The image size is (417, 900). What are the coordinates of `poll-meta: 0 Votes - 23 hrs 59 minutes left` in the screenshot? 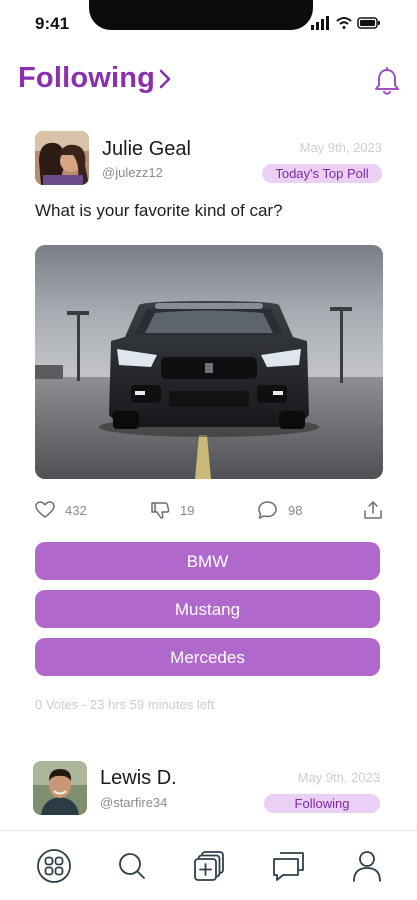 It's located at (125, 704).